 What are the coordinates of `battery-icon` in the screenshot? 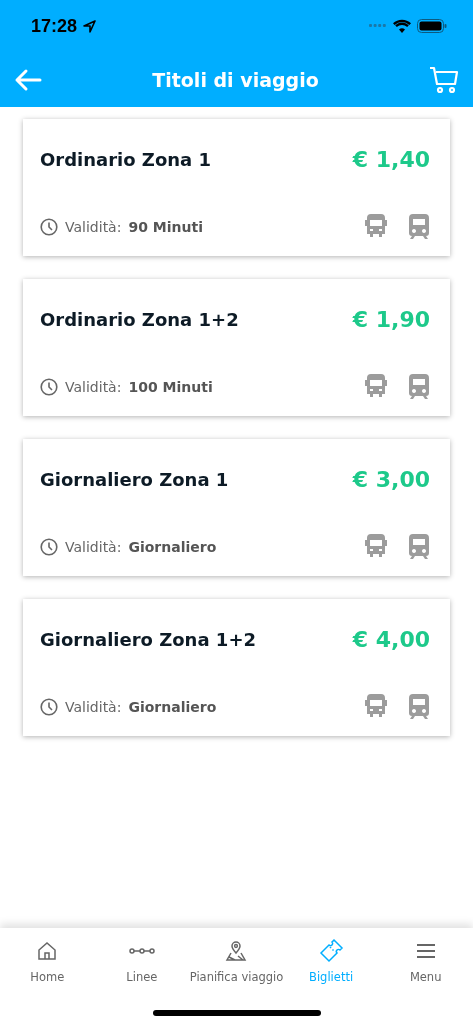 It's located at (432, 26).